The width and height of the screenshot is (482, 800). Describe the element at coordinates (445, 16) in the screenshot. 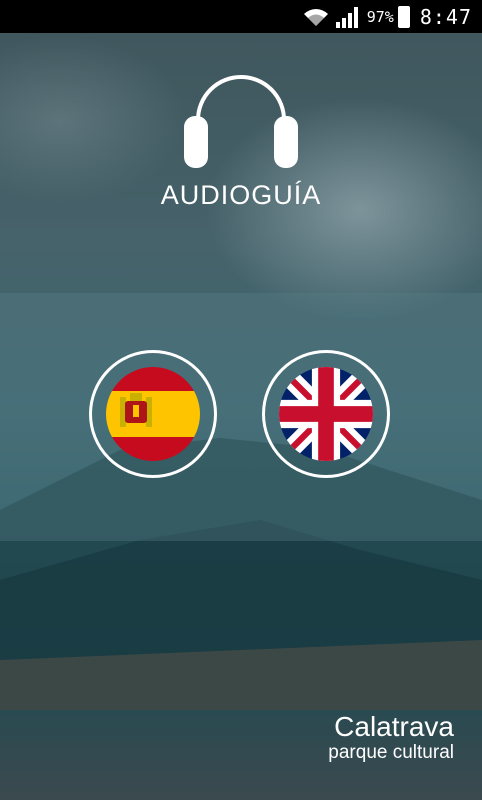

I see `clock: 8:47` at that location.